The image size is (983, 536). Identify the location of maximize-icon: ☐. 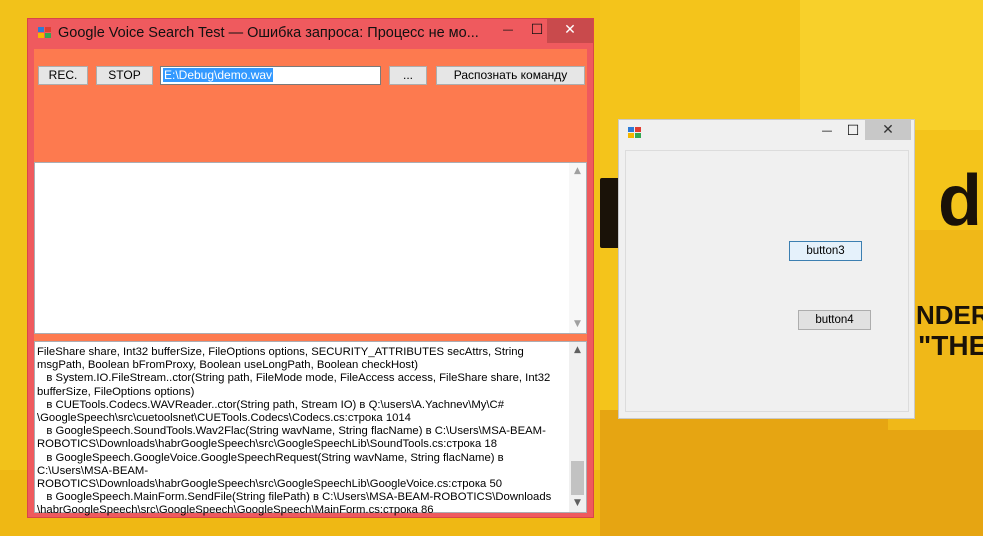
(853, 132).